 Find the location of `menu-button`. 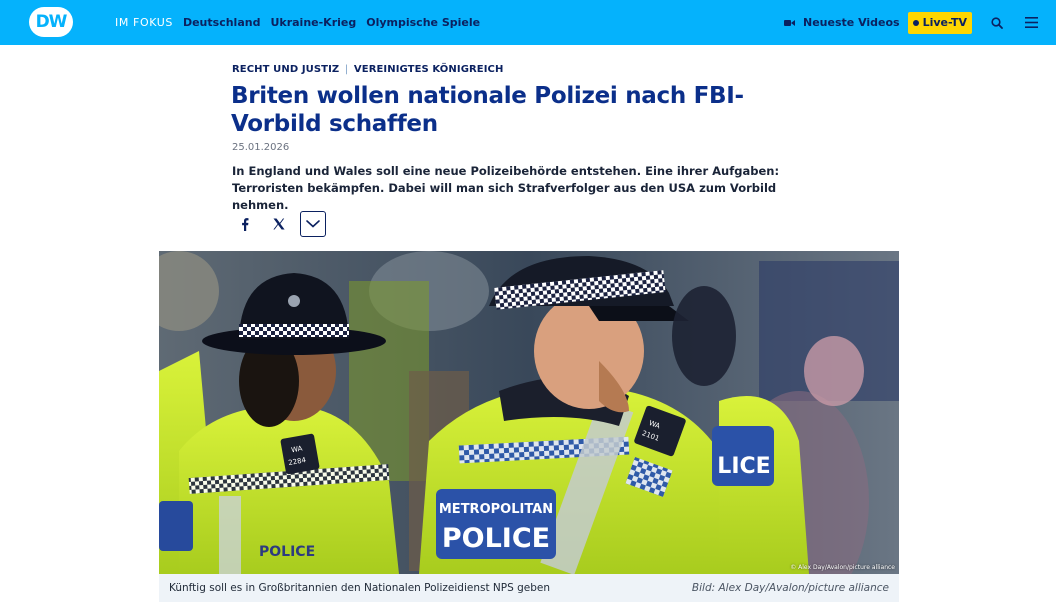

menu-button is located at coordinates (1031, 23).